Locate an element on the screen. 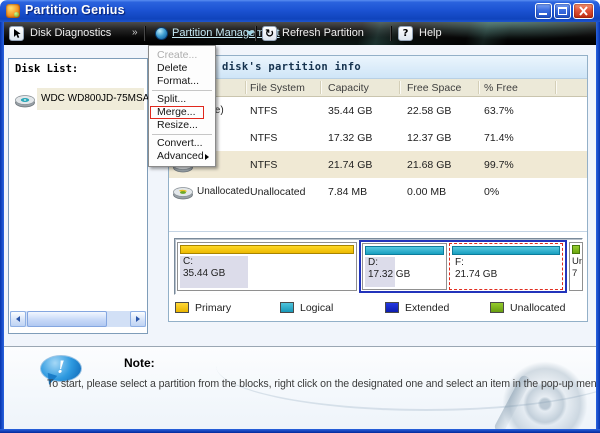 Image resolution: width=600 pixels, height=433 pixels. file-system-cell: Unallocated is located at coordinates (278, 192).